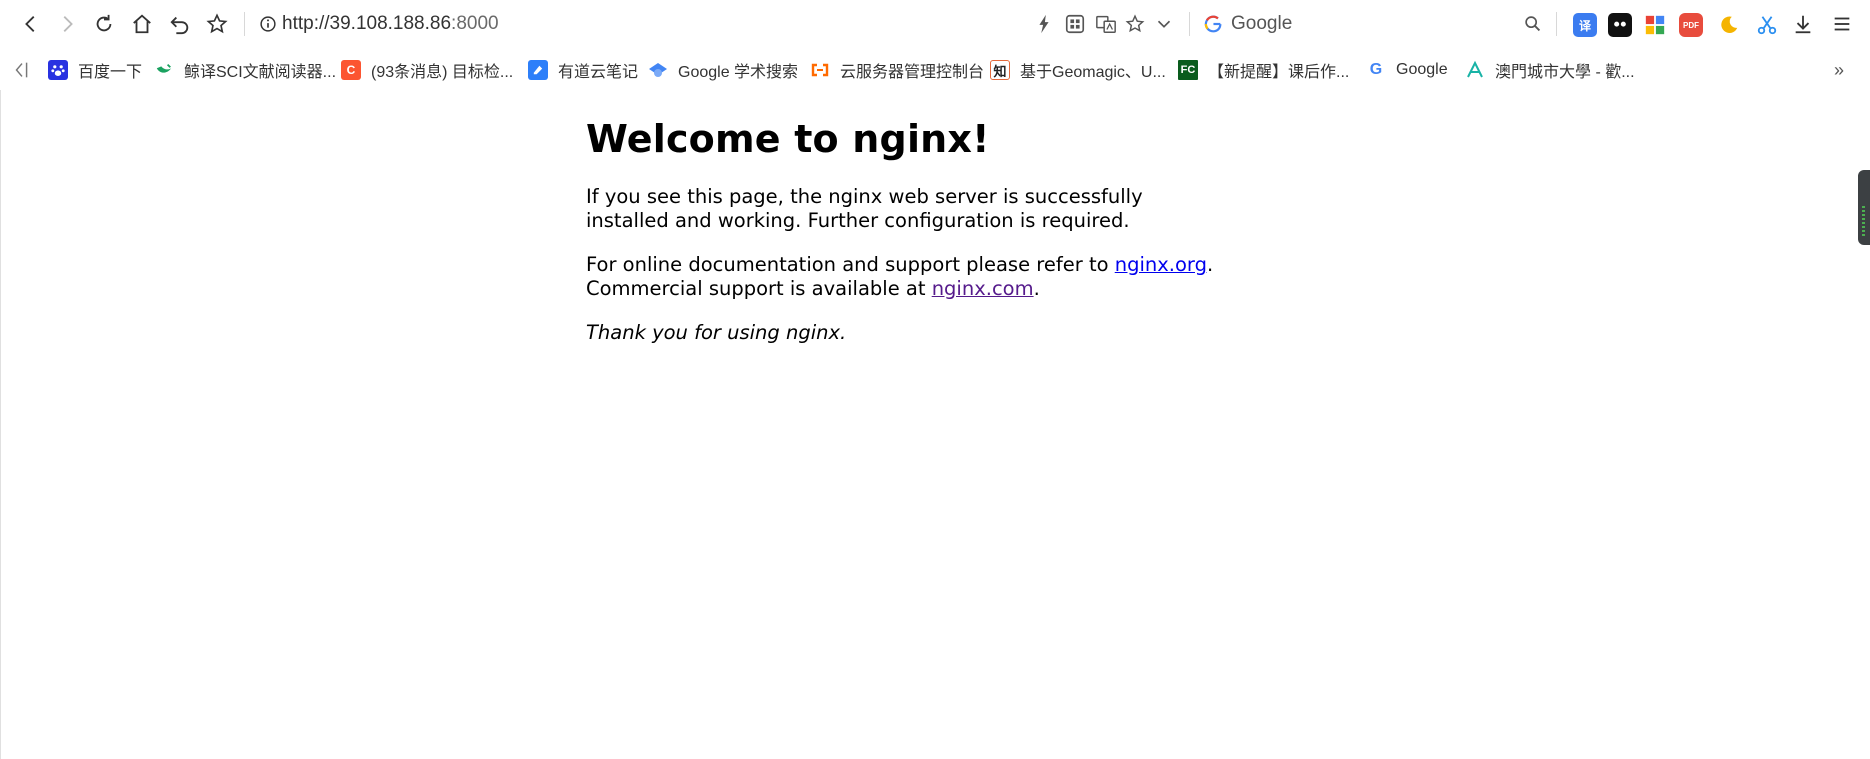  I want to click on thanks-paragraph: Thank you for using nginx., so click(906, 333).